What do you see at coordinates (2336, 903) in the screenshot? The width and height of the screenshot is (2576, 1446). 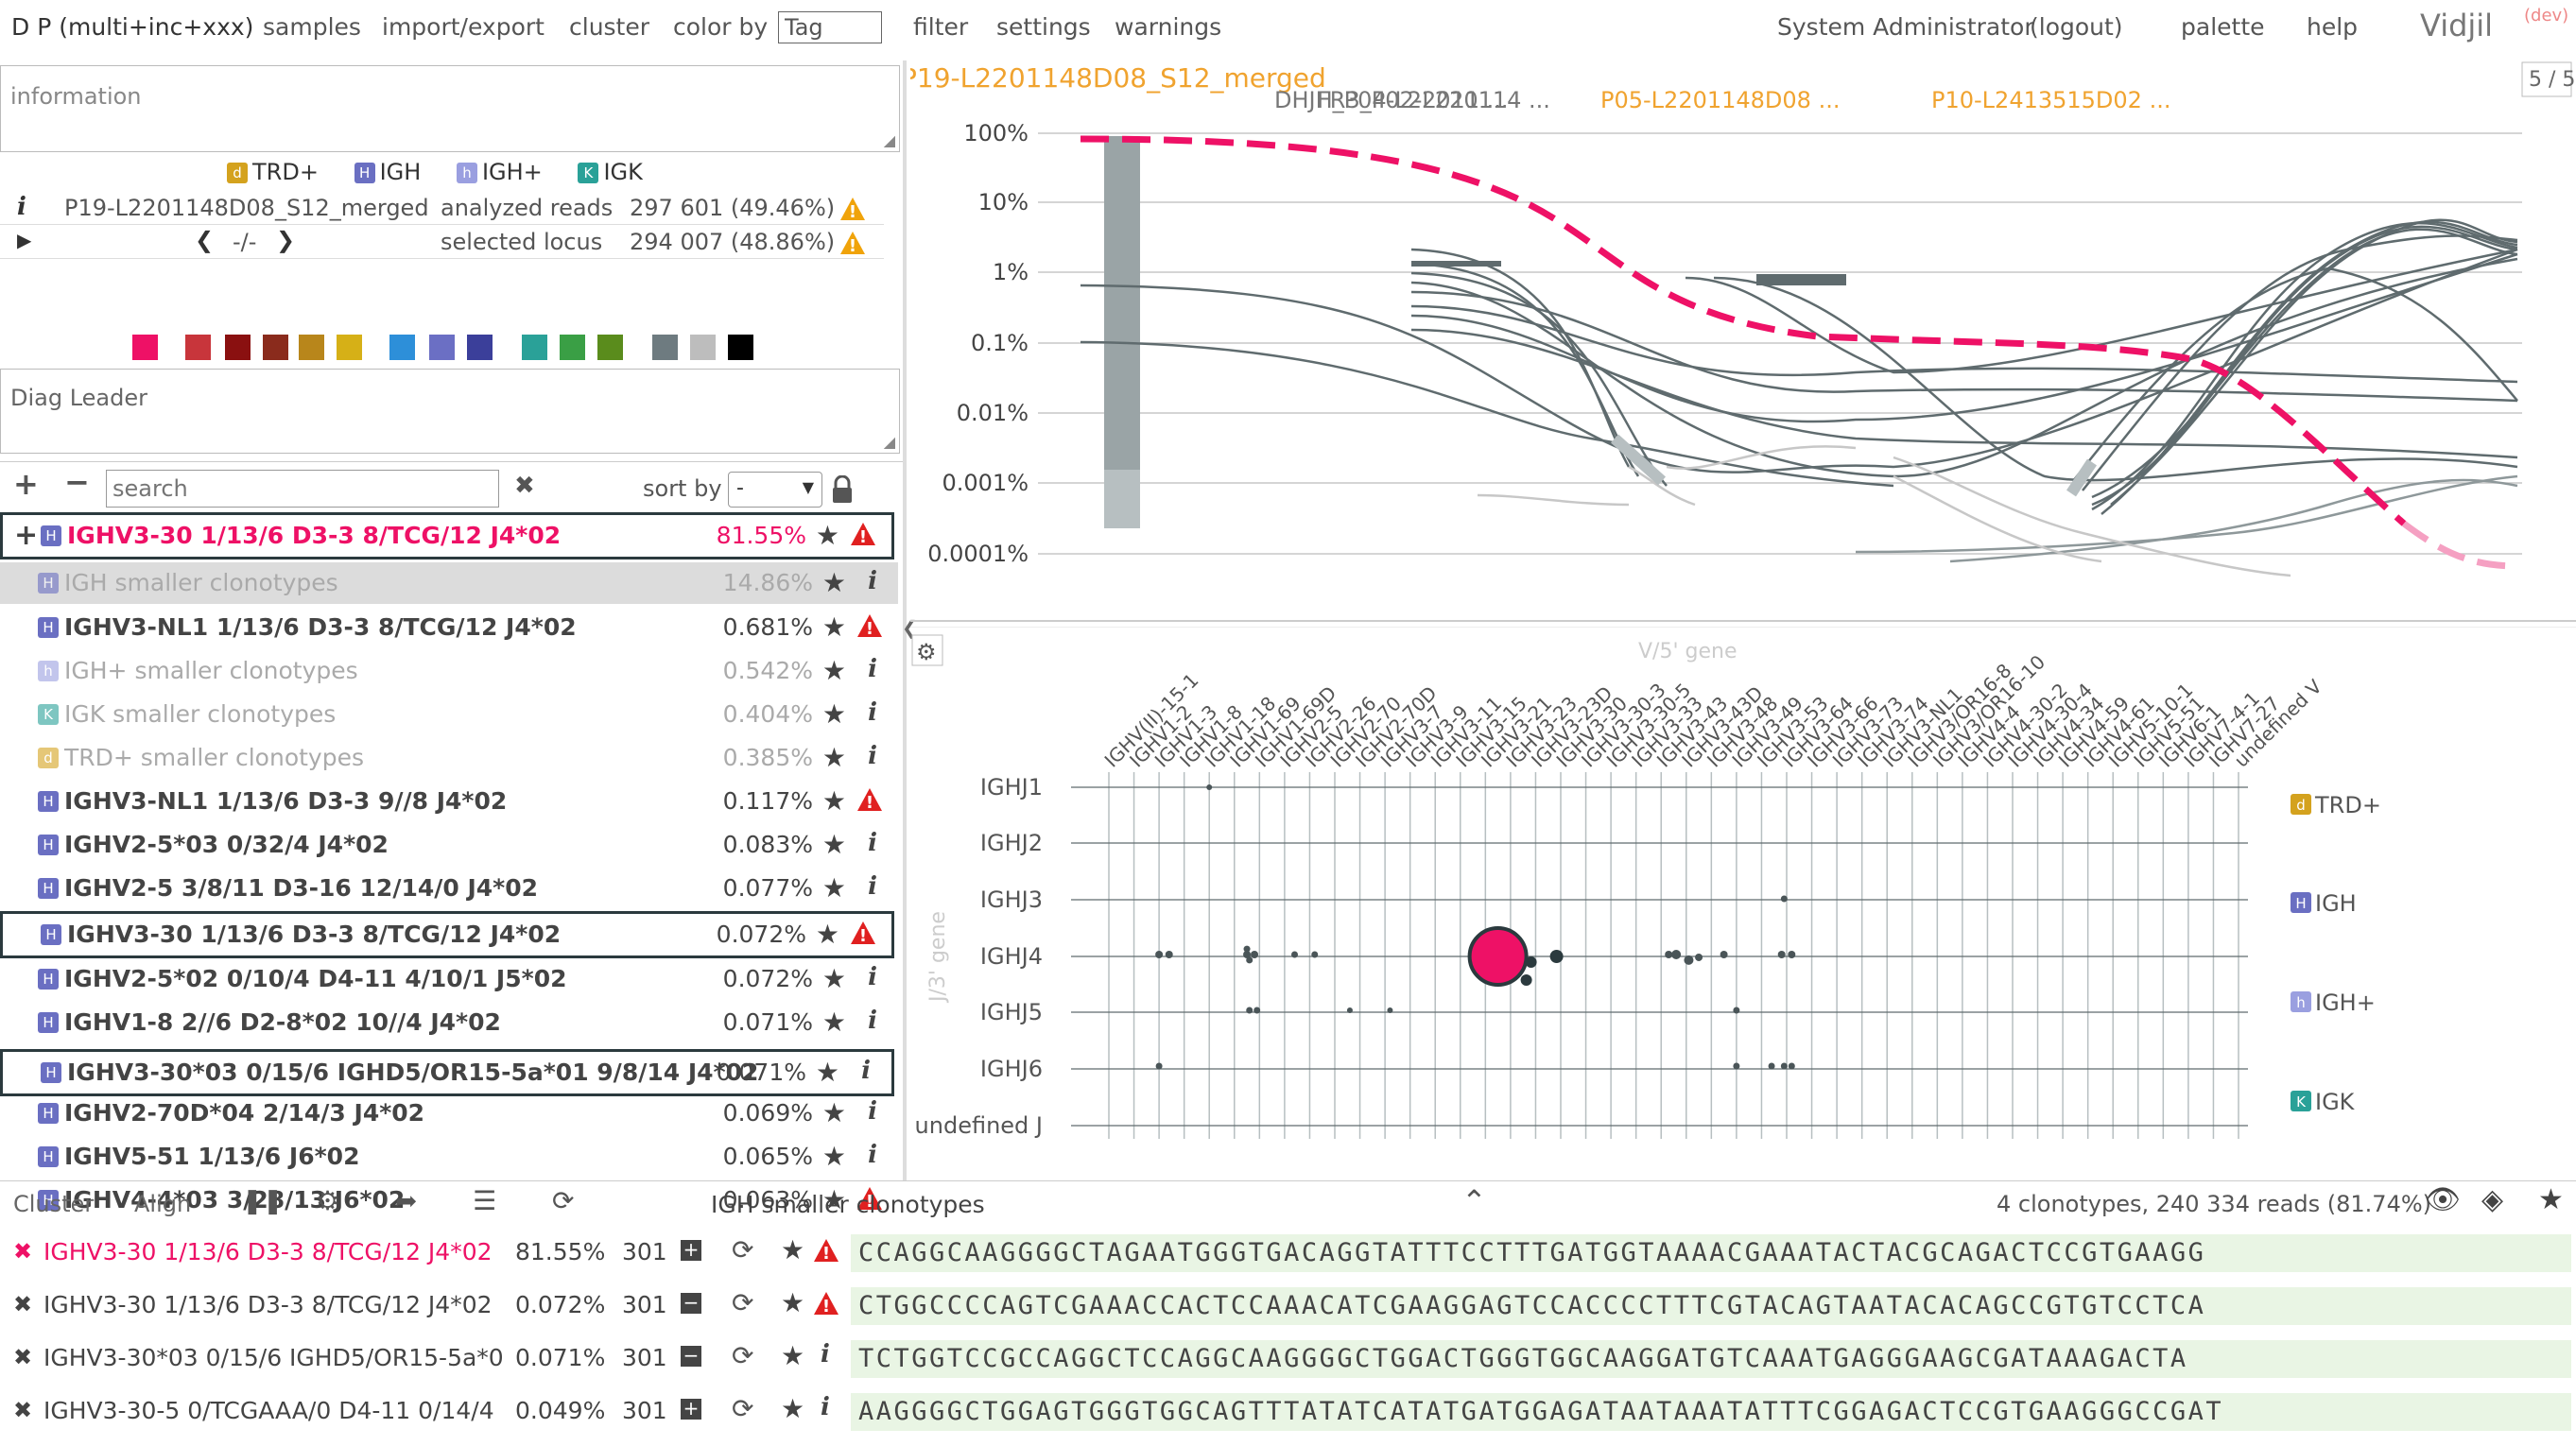 I see `legend-locus-label: IGH` at bounding box center [2336, 903].